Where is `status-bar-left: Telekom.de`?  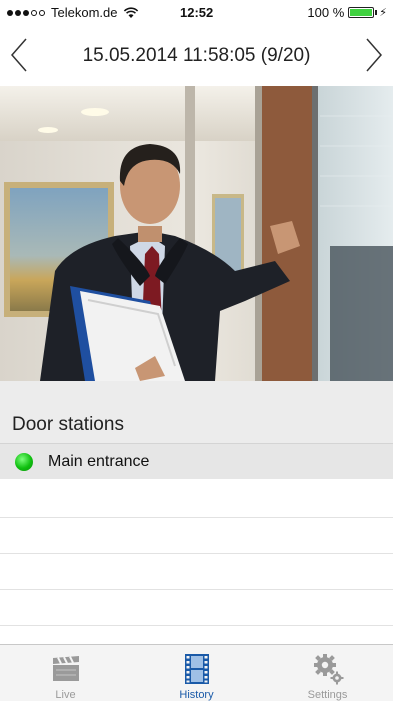 status-bar-left: Telekom.de is located at coordinates (73, 12).